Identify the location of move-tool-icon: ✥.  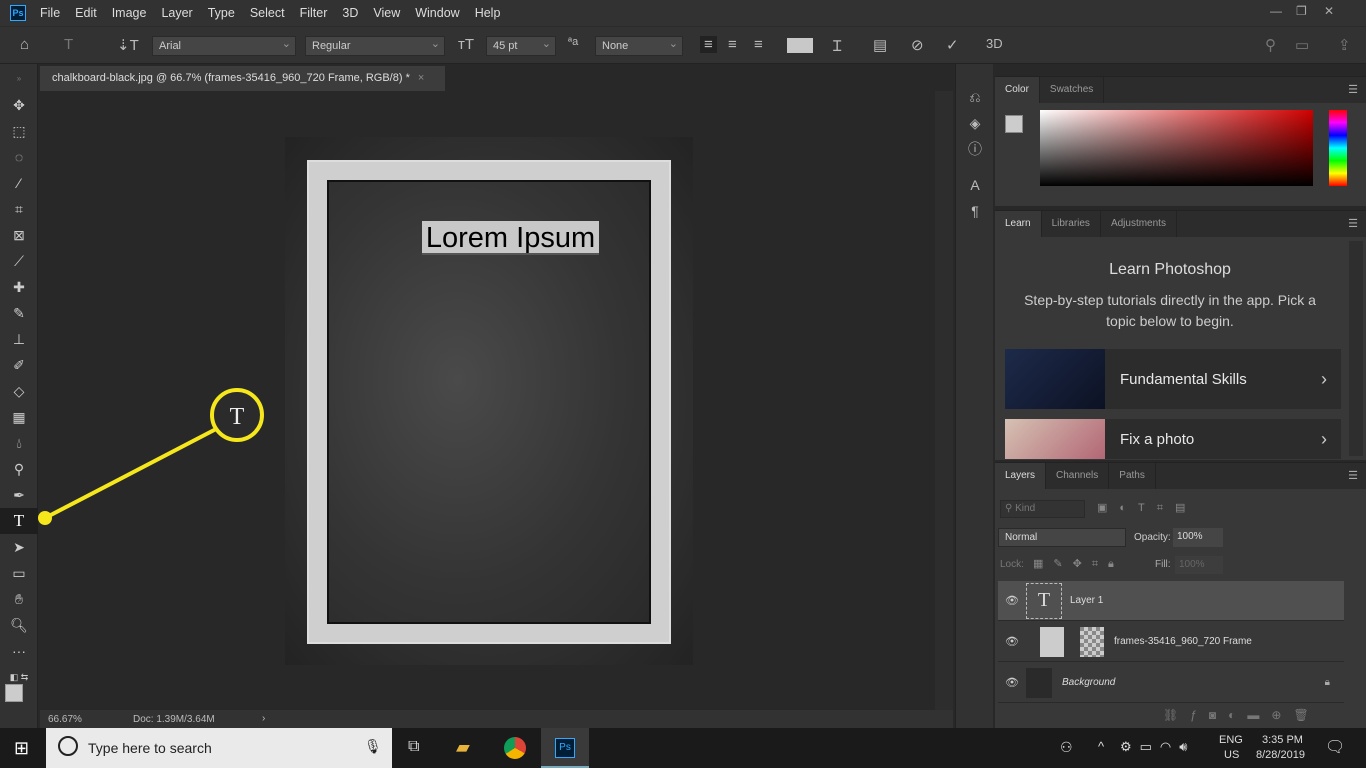
(19, 105).